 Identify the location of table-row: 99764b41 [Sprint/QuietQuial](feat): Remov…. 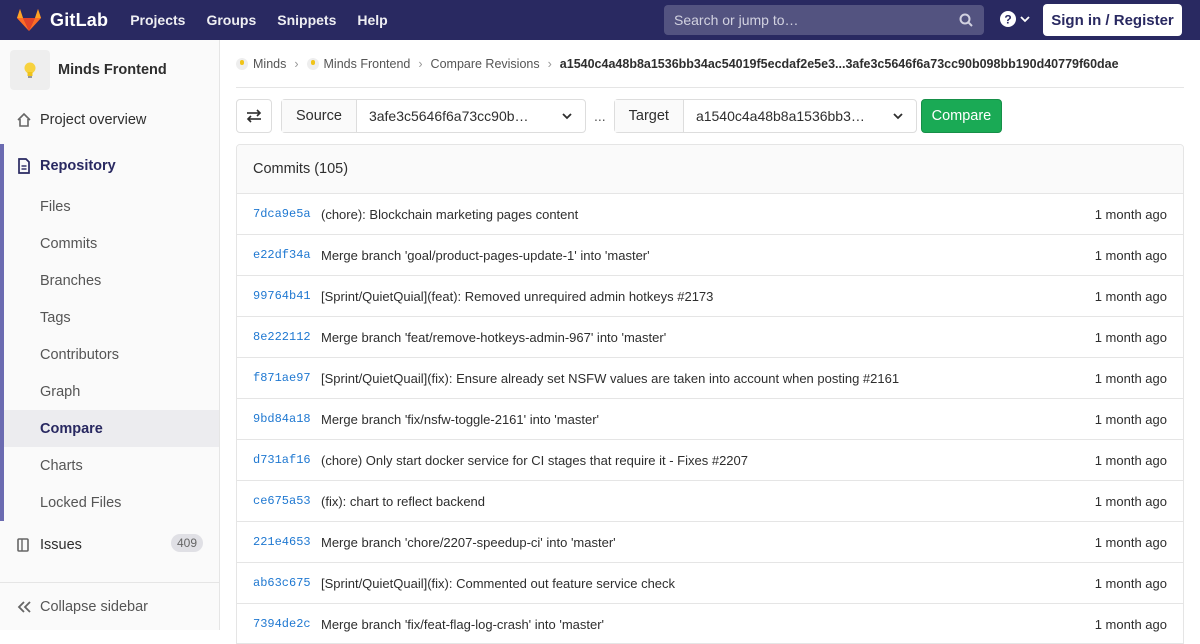
(710, 296).